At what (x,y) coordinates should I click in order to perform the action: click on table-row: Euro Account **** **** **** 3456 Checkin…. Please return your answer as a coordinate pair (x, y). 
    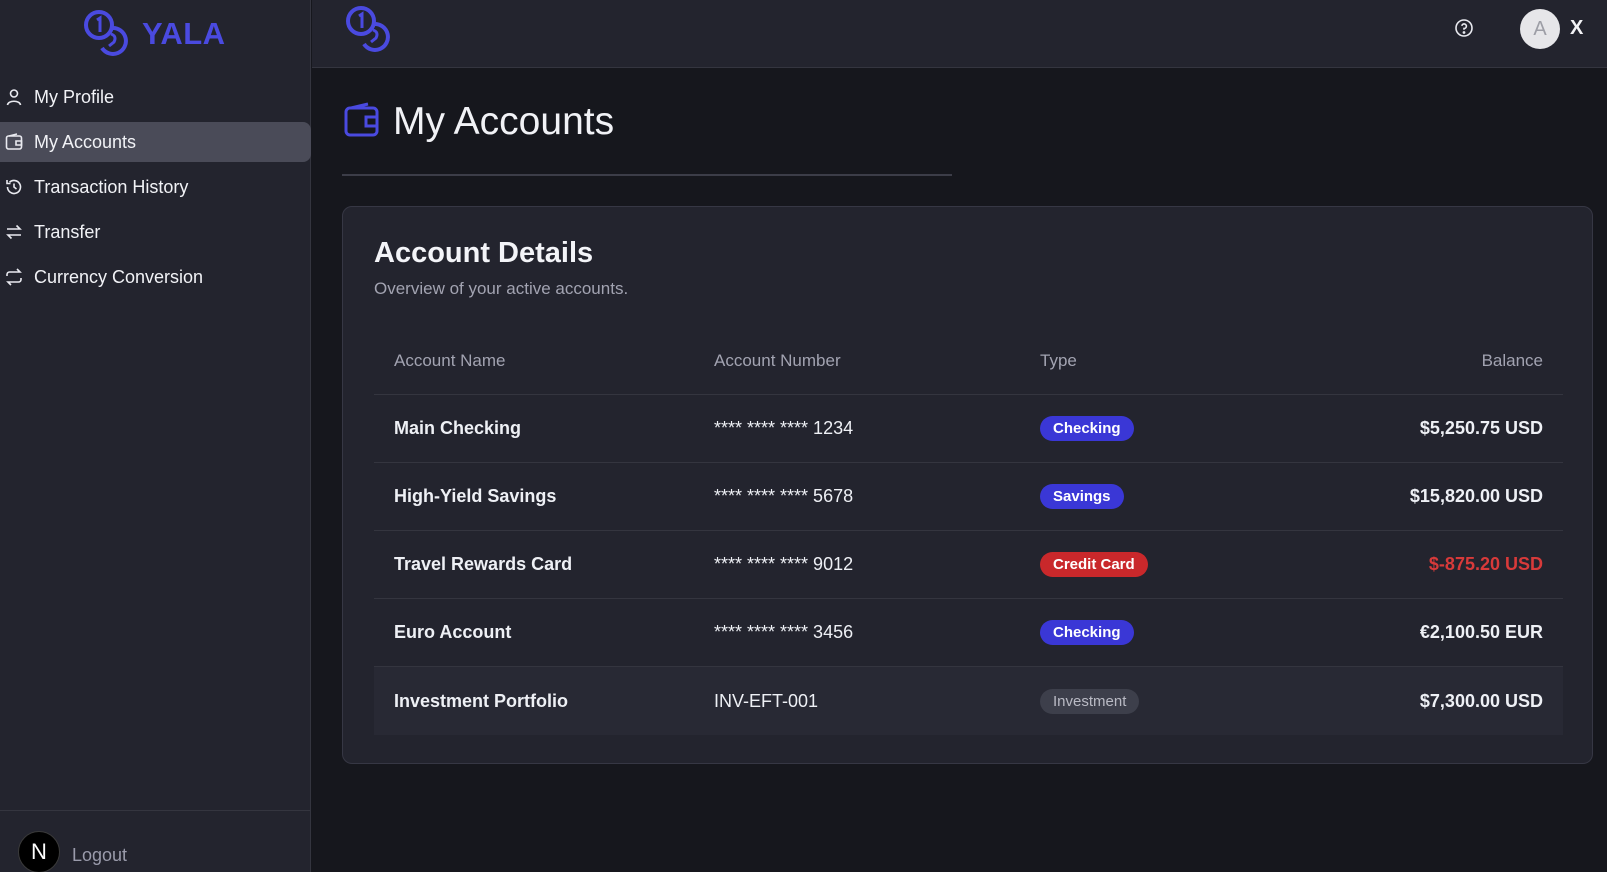
    Looking at the image, I should click on (968, 633).